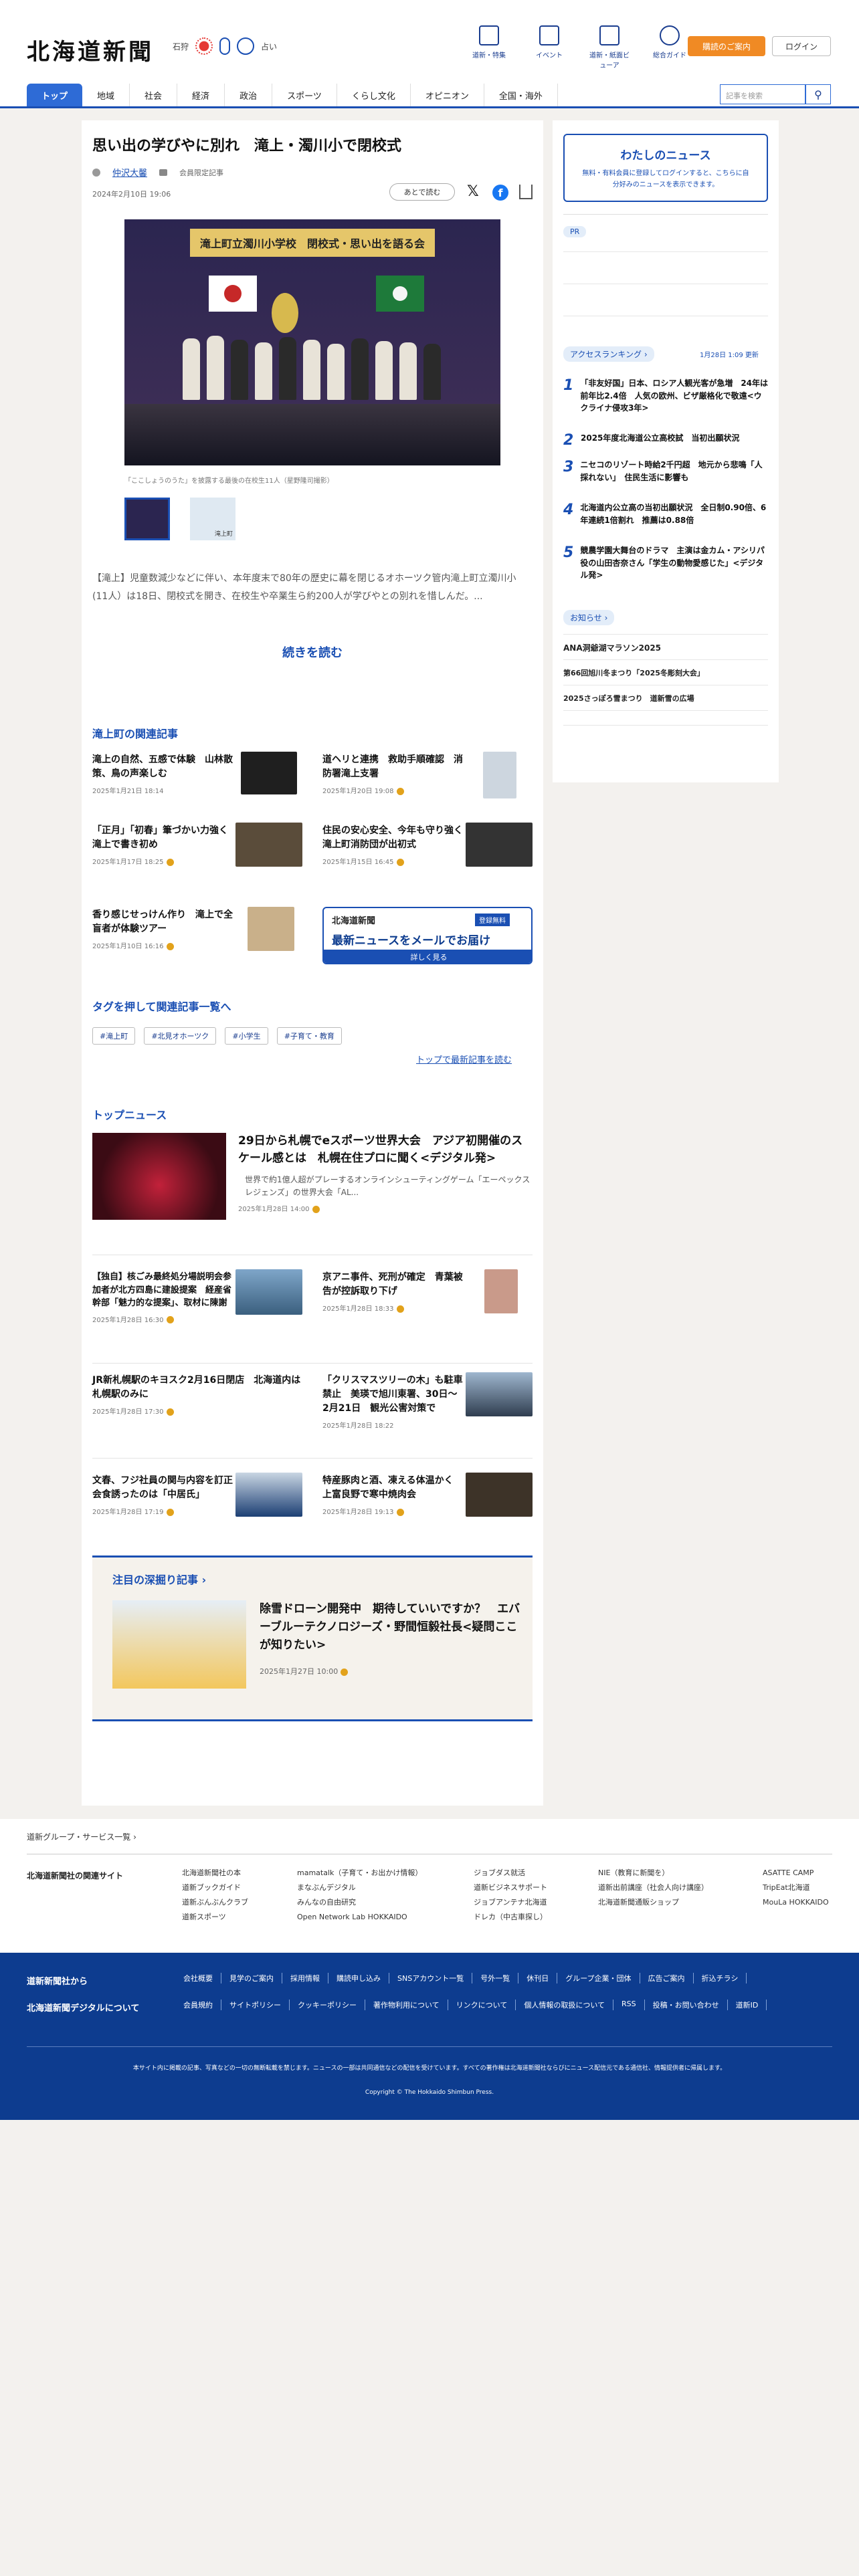  What do you see at coordinates (510, 1888) in the screenshot?
I see `related-site-link: 道新ビジネスサポート` at bounding box center [510, 1888].